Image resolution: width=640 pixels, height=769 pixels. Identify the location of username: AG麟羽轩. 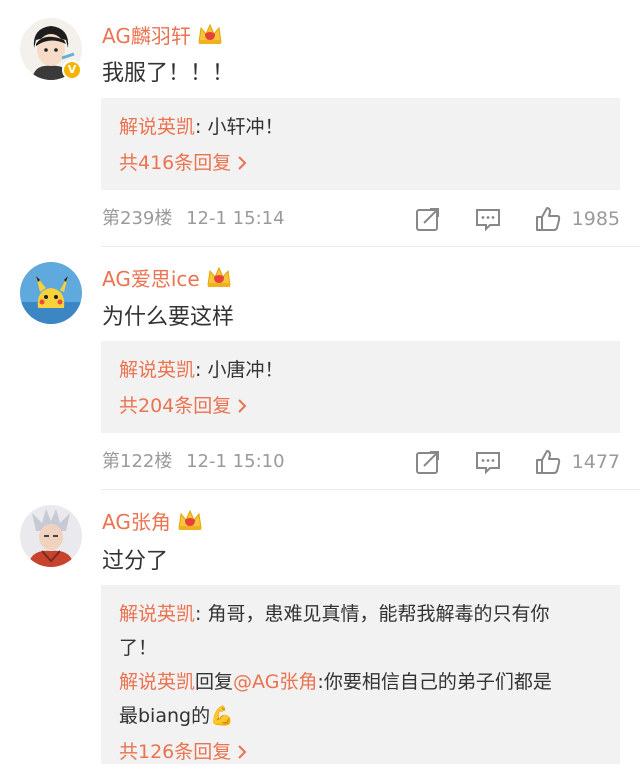
(162, 34).